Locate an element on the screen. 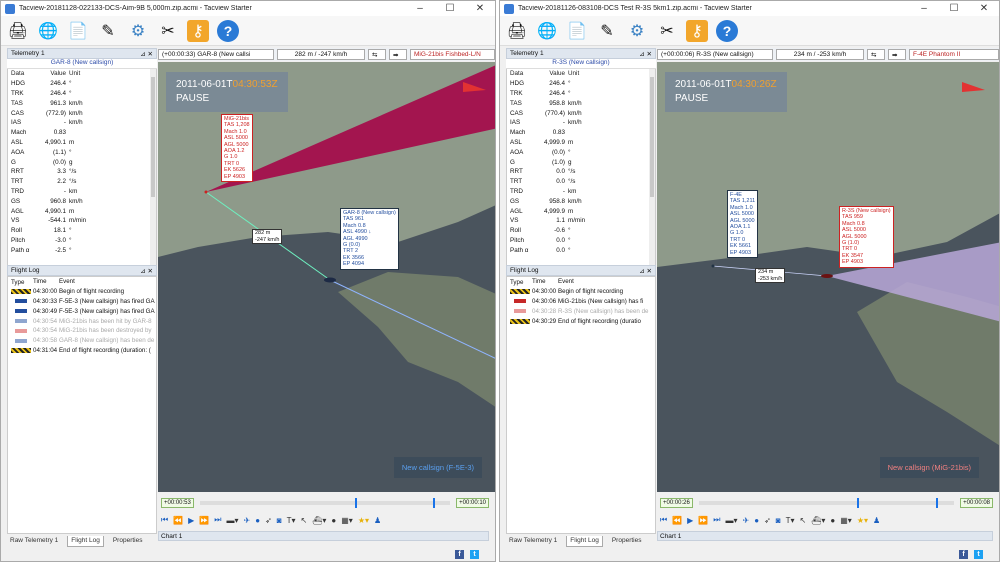 This screenshot has height=562, width=1000. flight-log-row: 04:30:54 MiG-21bis has been hit by GAR-8 is located at coordinates (82, 321).